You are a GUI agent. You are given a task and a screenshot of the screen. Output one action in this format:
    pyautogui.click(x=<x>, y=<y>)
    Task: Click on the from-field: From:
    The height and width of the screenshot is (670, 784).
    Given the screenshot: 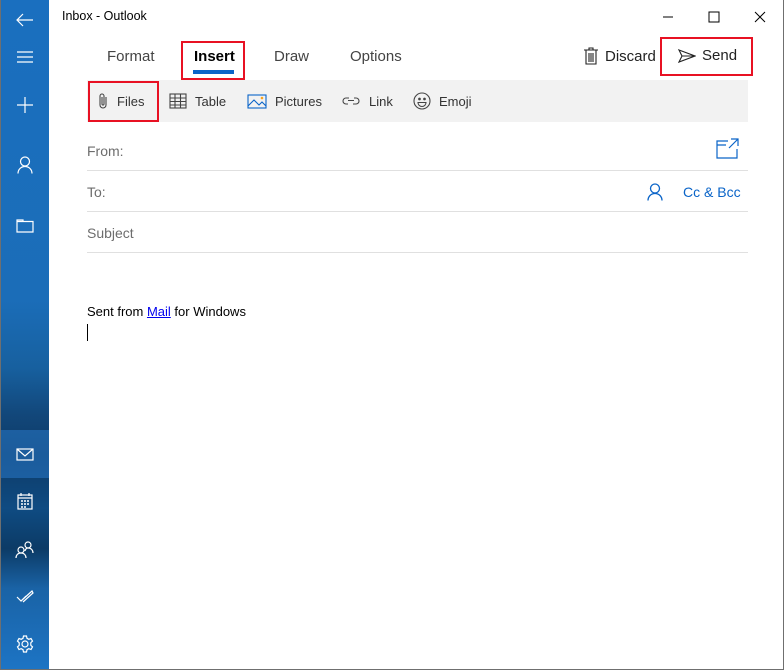 What is the action you would take?
    pyautogui.click(x=417, y=150)
    